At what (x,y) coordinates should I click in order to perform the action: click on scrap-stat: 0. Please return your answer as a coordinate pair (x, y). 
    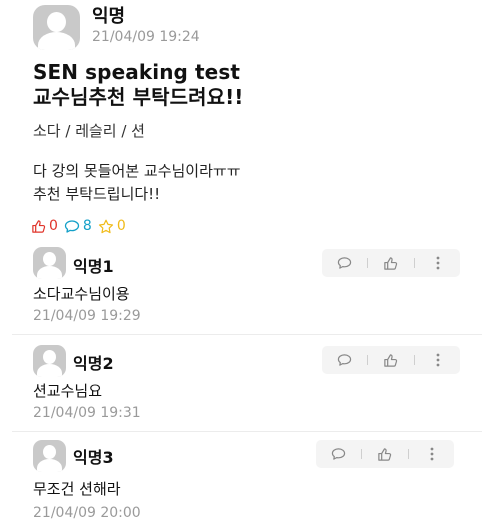
    Looking at the image, I should click on (112, 226).